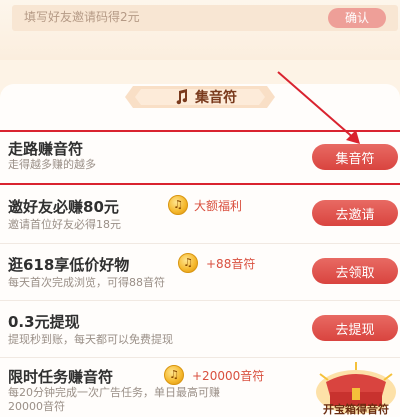  What do you see at coordinates (355, 213) in the screenshot?
I see `invite-button: 去邀请` at bounding box center [355, 213].